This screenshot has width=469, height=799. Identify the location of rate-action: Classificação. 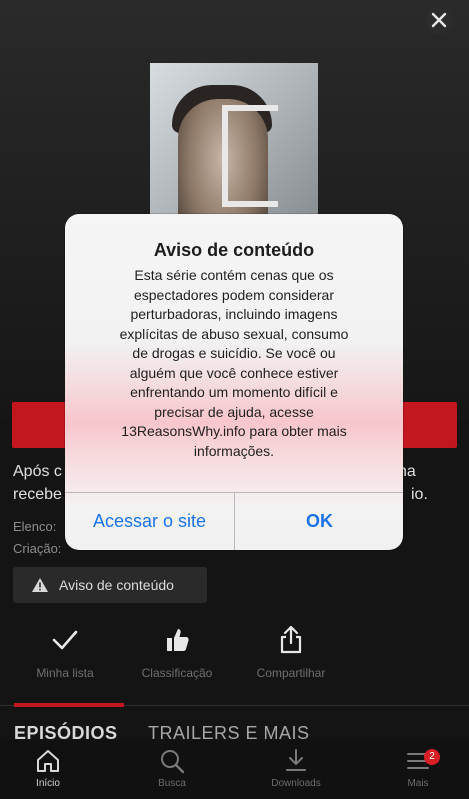
(177, 651).